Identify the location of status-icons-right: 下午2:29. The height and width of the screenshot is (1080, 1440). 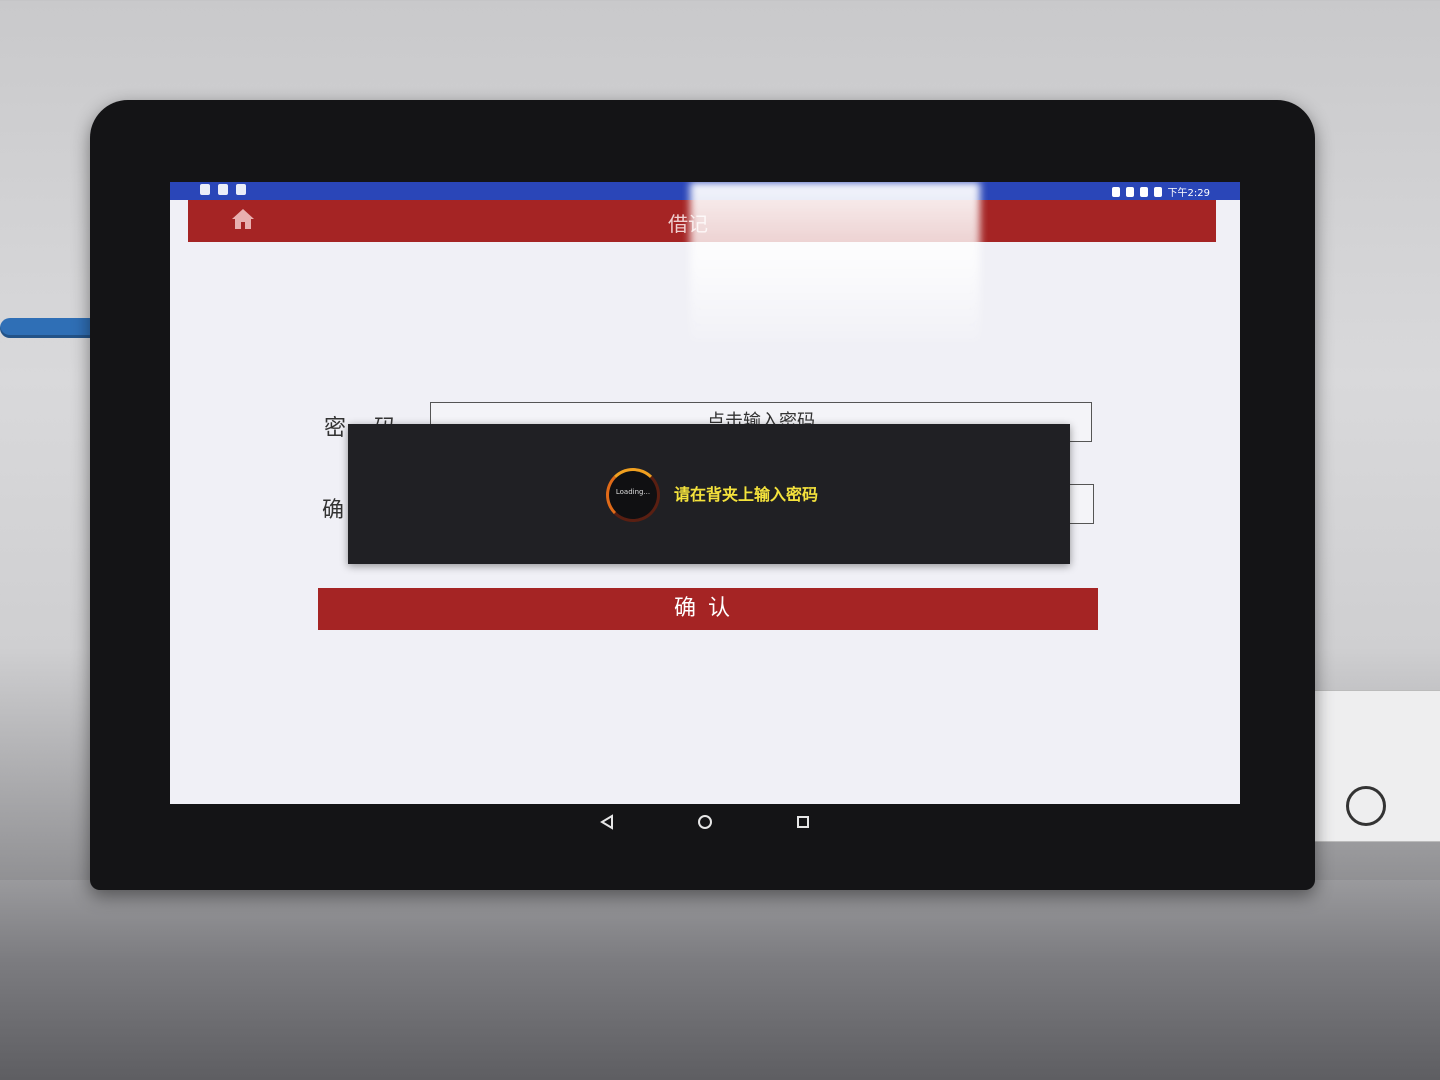
(1160, 191).